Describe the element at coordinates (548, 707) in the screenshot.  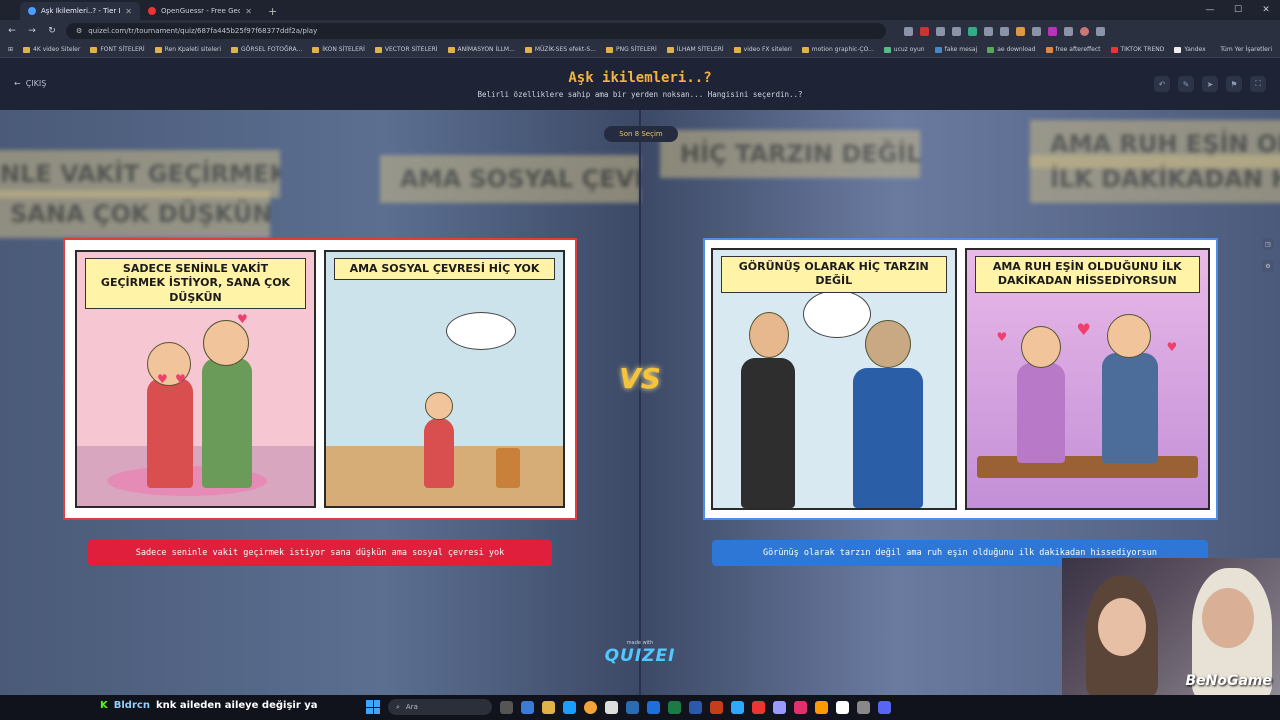
I see `file-explorer-icon` at that location.